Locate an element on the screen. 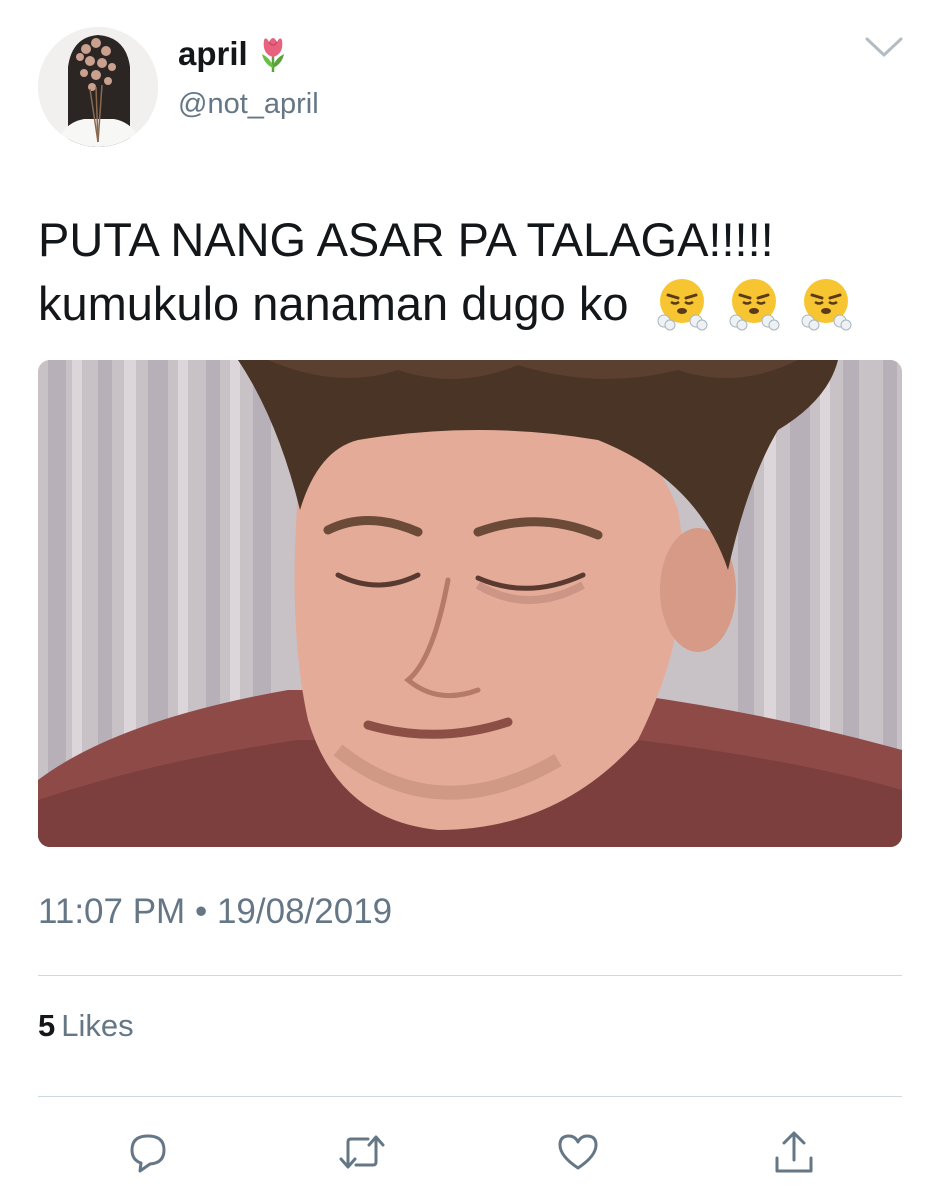  tweet-text-line-1: PUTA NANG ASAR PA TALAGA!!!!! is located at coordinates (406, 239).